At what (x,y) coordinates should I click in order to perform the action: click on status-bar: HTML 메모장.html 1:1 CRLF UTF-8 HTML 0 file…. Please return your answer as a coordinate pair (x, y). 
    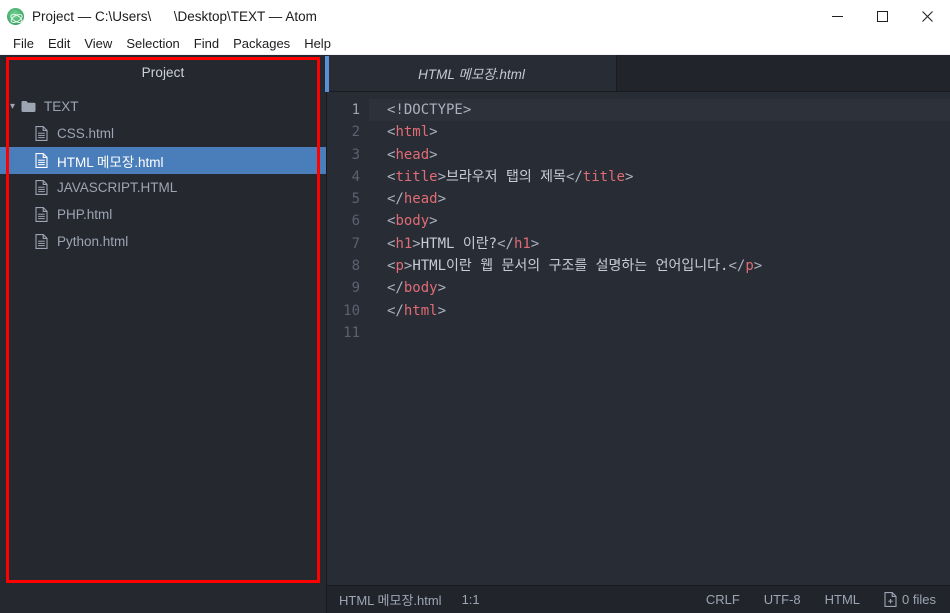
    Looking at the image, I should click on (638, 599).